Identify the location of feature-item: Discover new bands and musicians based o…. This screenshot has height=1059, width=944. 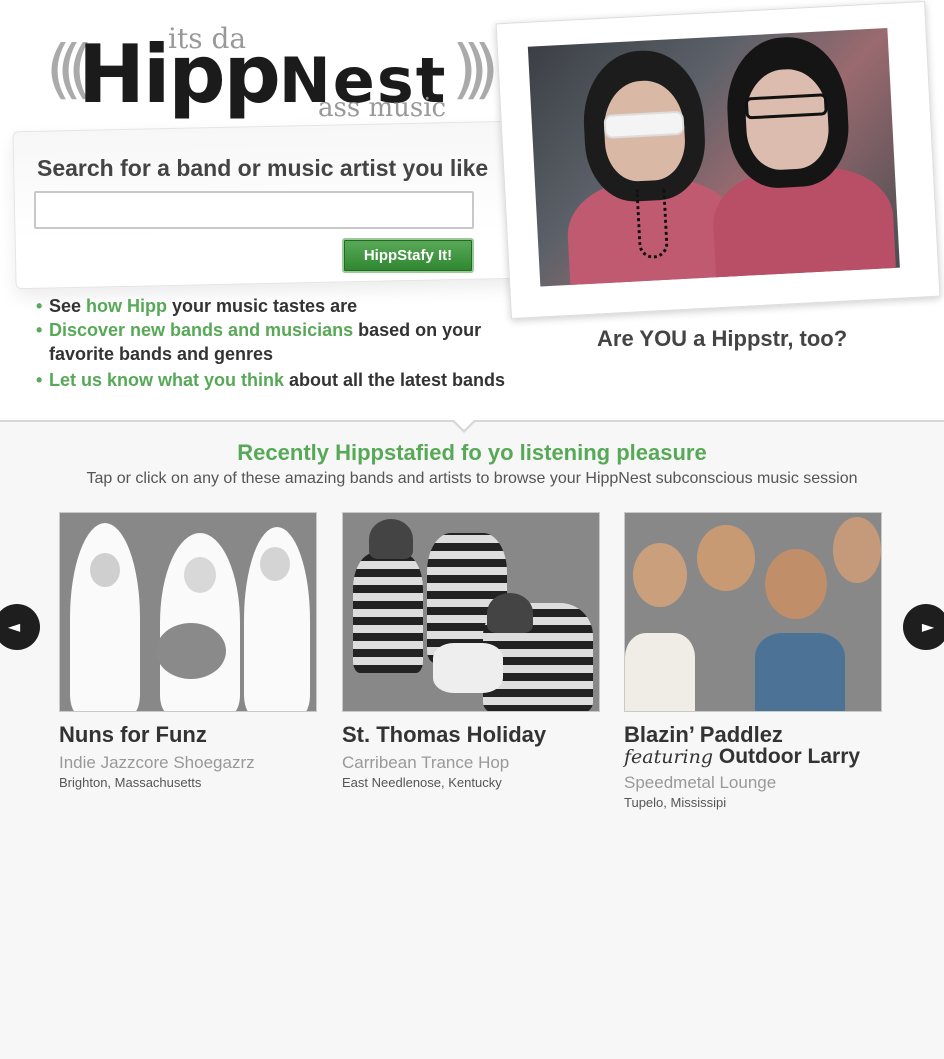
(286, 342).